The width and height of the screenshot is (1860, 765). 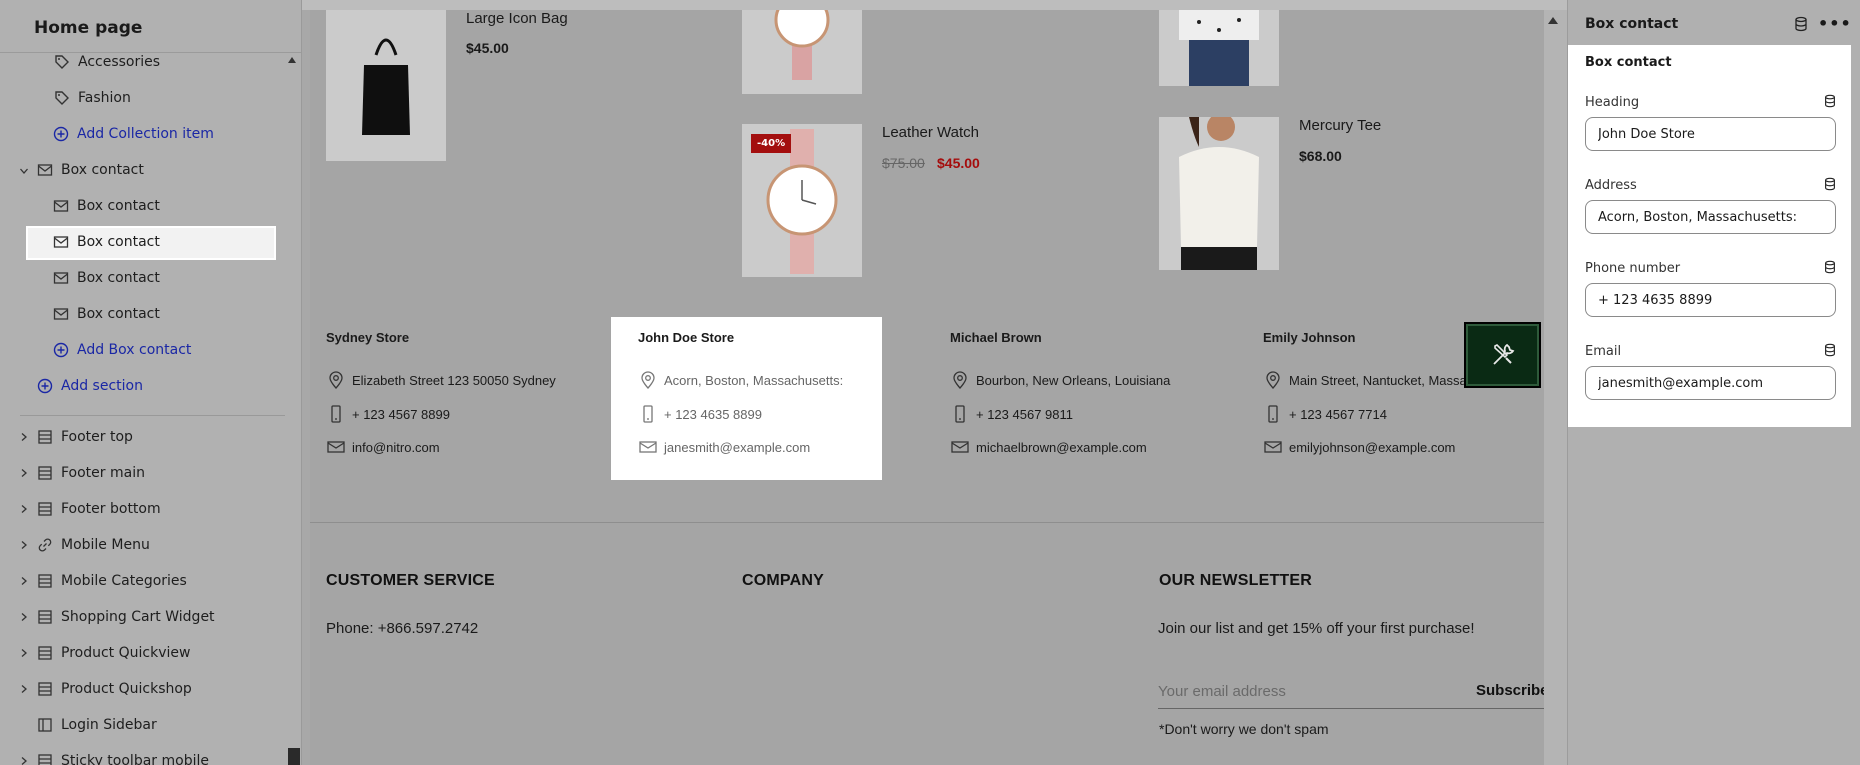 What do you see at coordinates (336, 414) in the screenshot?
I see `phone-icon` at bounding box center [336, 414].